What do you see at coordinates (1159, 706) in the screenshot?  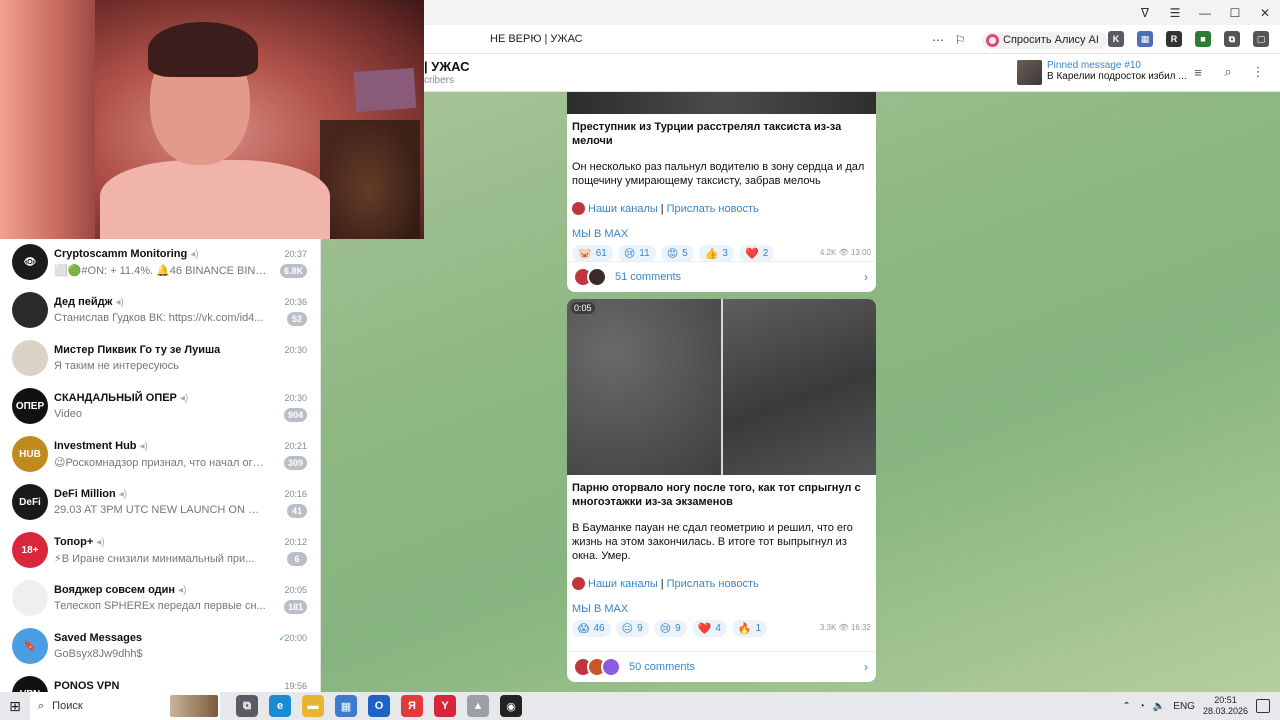 I see `volume-icon: 🔈` at bounding box center [1159, 706].